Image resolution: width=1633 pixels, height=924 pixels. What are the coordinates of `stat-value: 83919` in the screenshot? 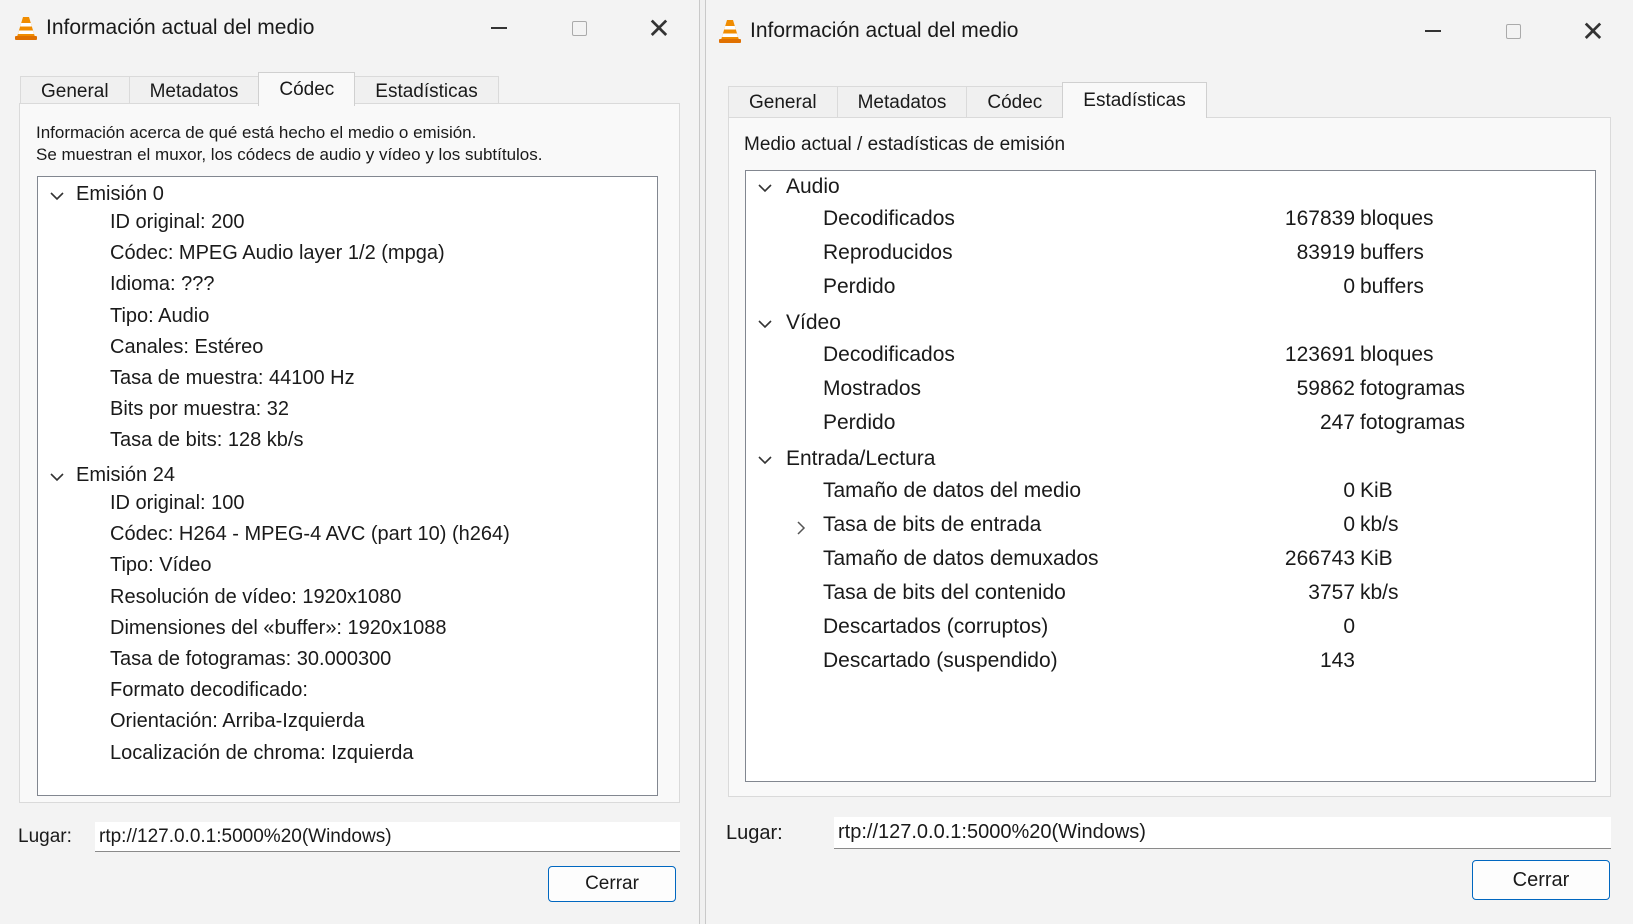 It's located at (1325, 252).